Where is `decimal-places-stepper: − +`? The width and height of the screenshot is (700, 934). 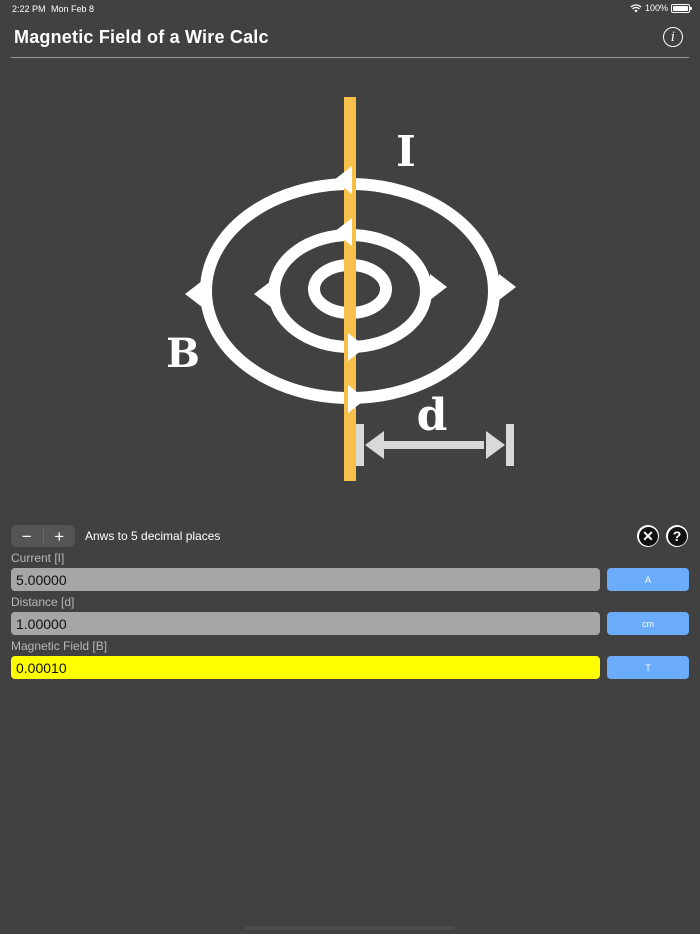 decimal-places-stepper: − + is located at coordinates (43, 536).